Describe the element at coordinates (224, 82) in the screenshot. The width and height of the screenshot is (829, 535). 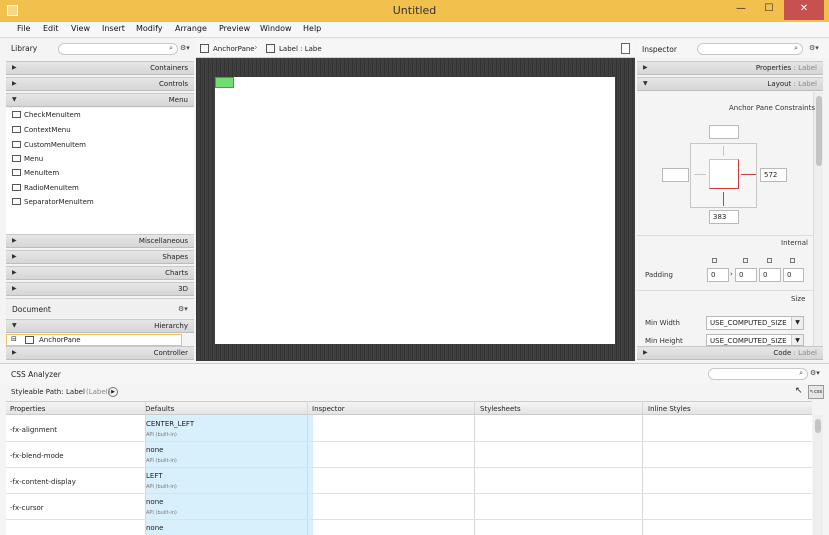
I see `selected-label` at that location.